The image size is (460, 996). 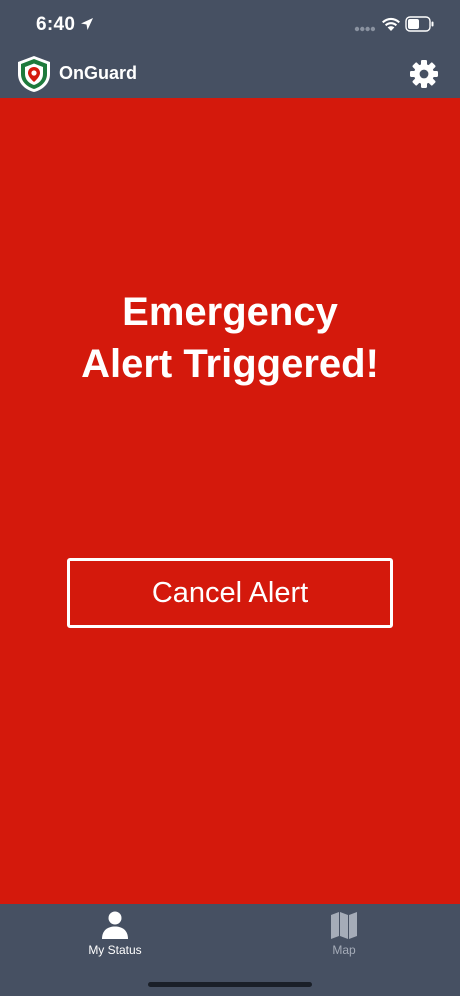 I want to click on location-arrow-icon, so click(x=87, y=24).